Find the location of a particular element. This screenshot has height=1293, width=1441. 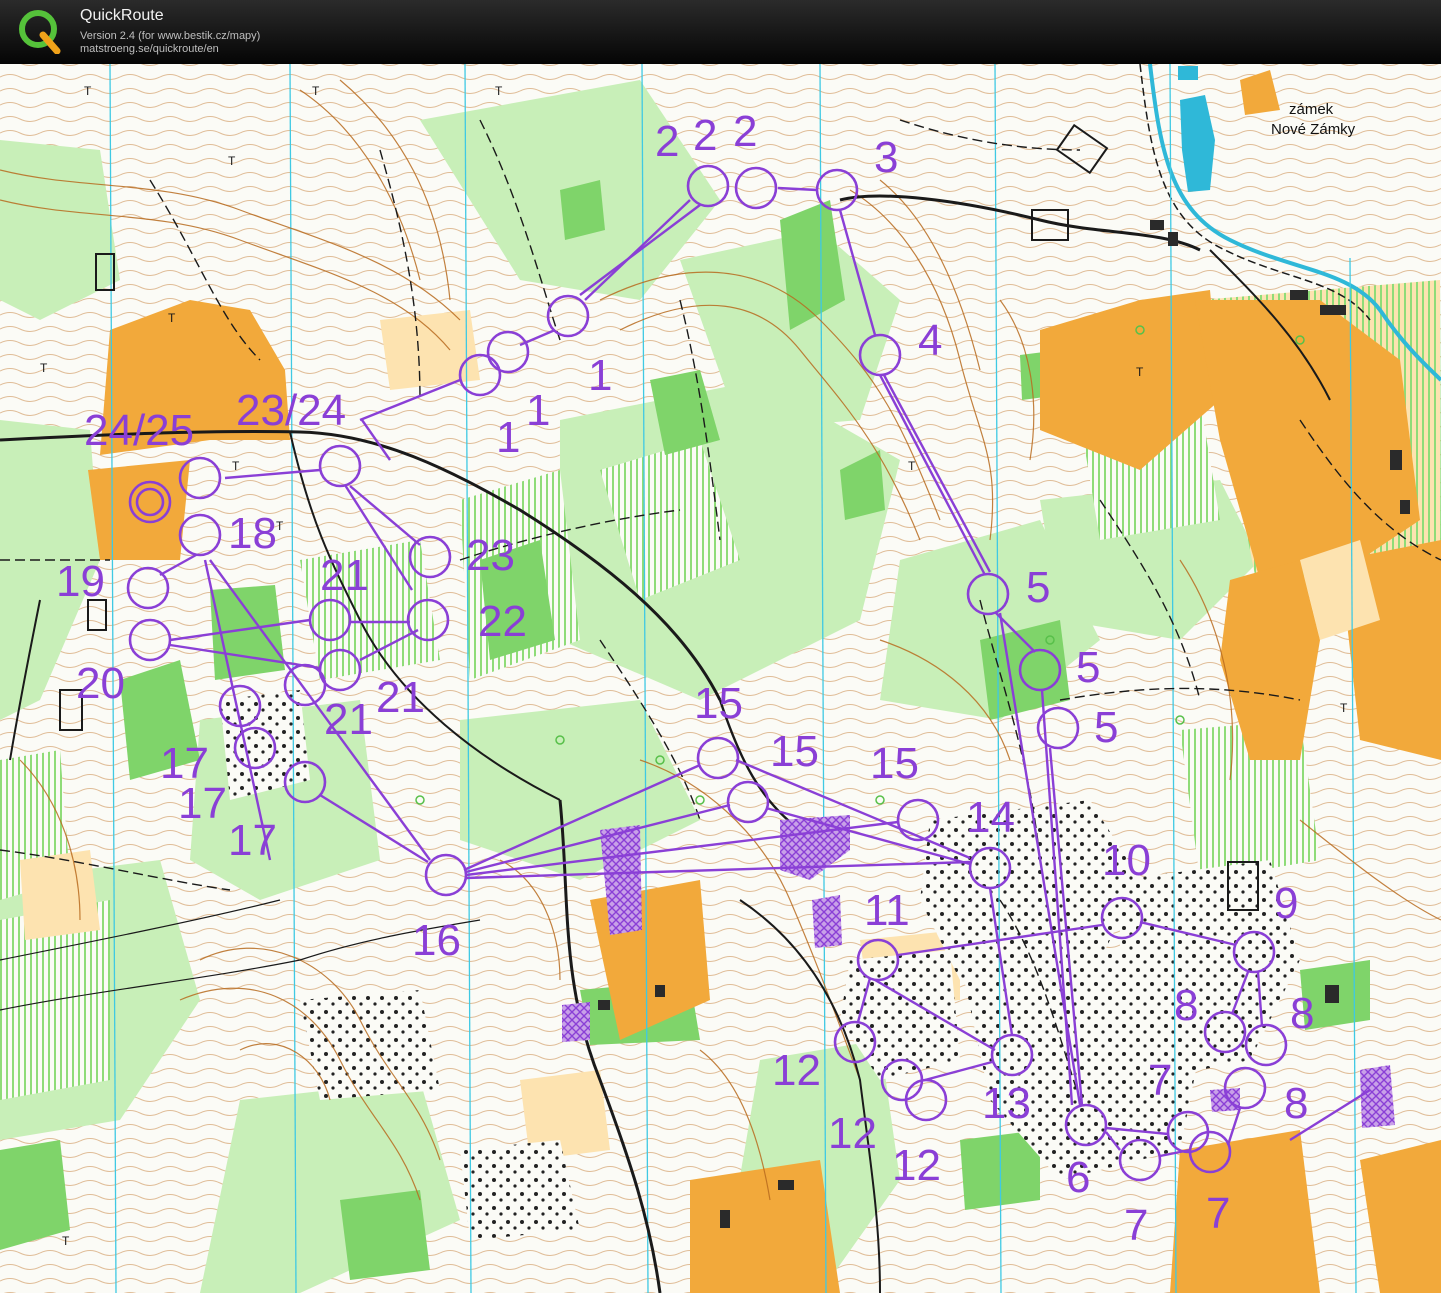

place-name-line-1: zámek is located at coordinates (1311, 109).